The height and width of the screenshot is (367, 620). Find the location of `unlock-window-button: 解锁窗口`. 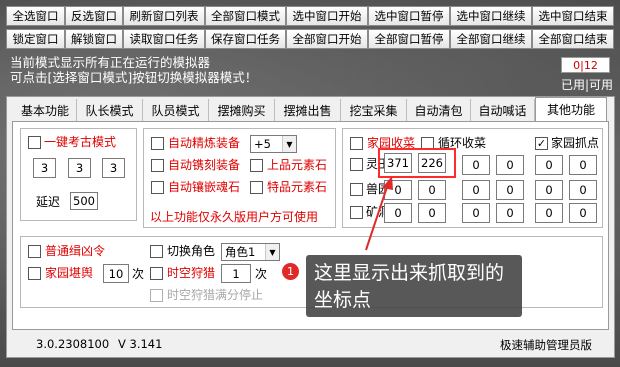

unlock-window-button: 解锁窗口 is located at coordinates (94, 39).